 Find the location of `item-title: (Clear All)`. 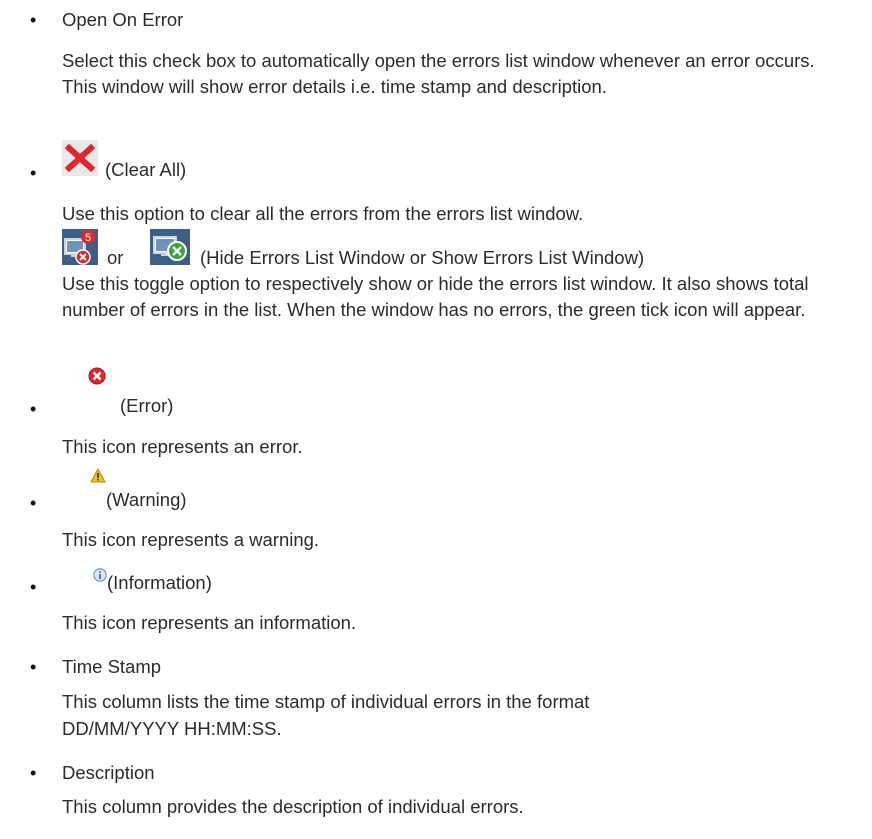

item-title: (Clear All) is located at coordinates (146, 169).